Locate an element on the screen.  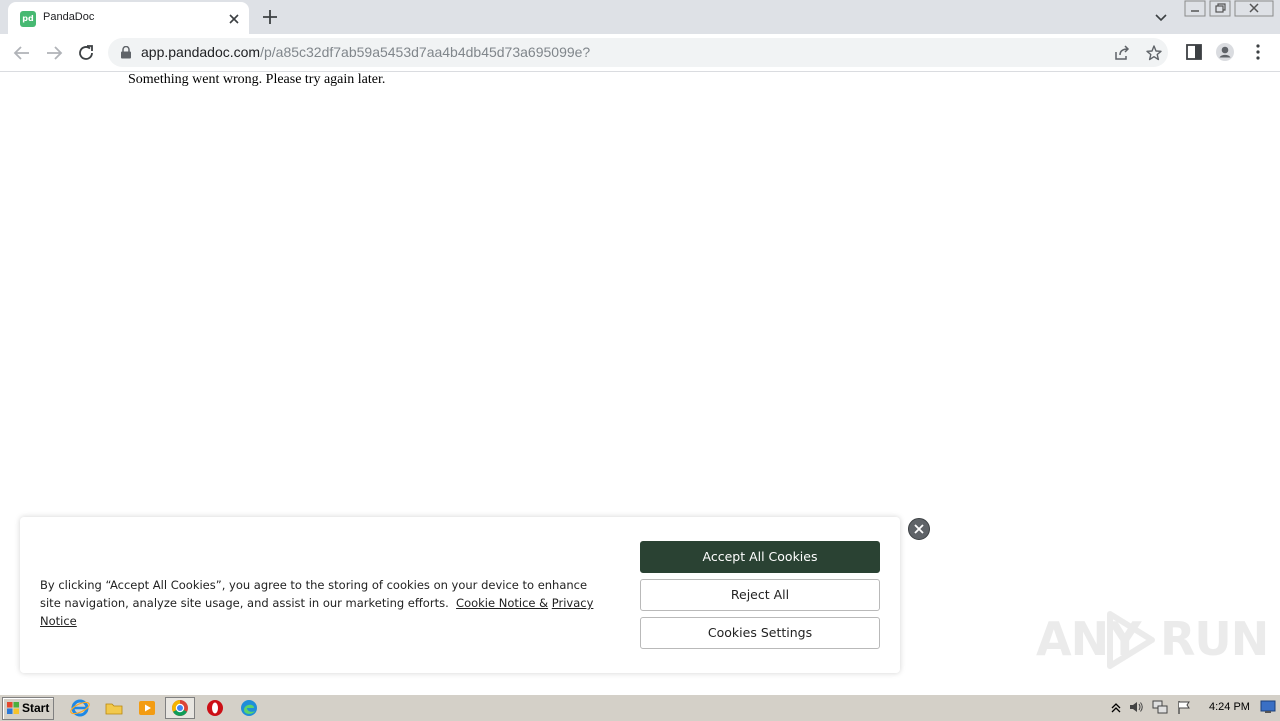
url-host: app.pandadoc.com is located at coordinates (201, 52).